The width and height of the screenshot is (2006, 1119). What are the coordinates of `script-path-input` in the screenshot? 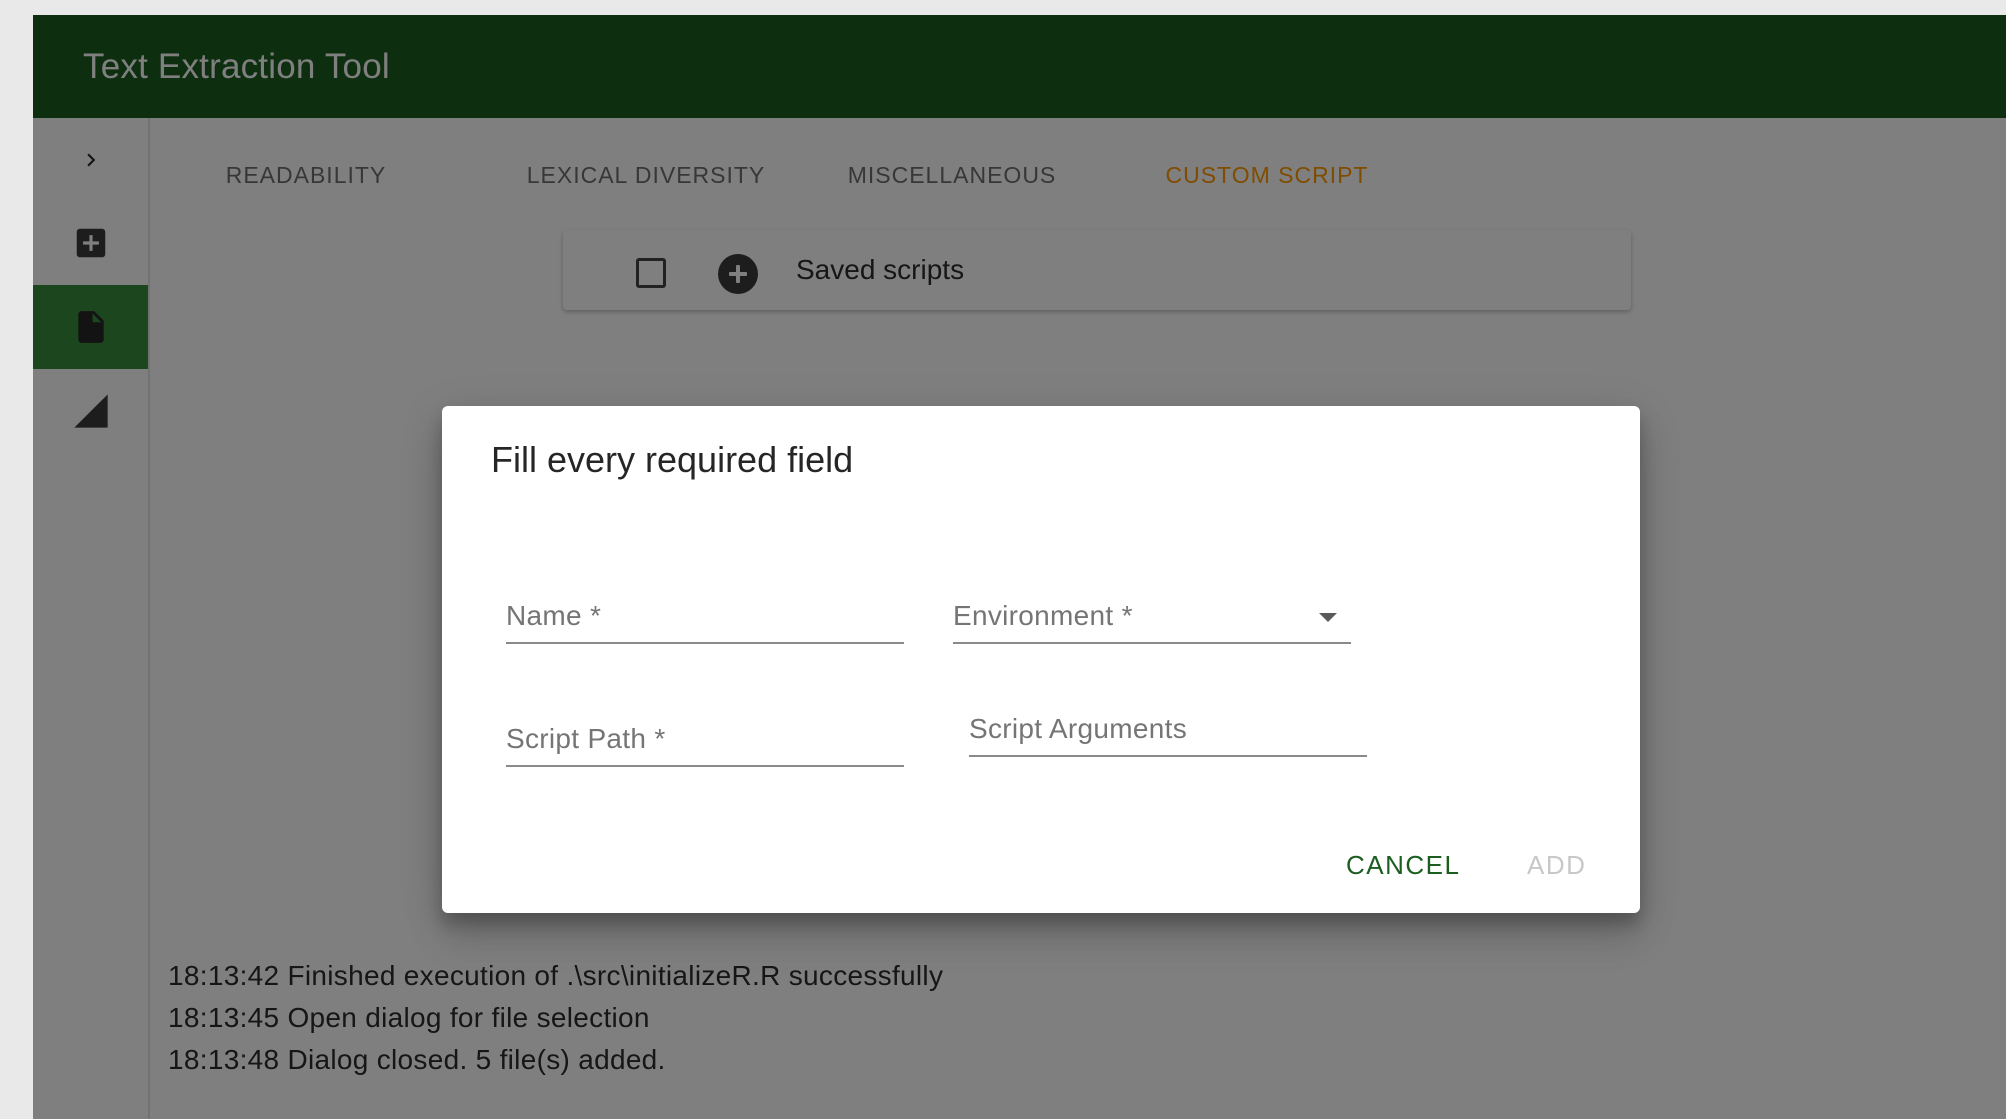 It's located at (705, 743).